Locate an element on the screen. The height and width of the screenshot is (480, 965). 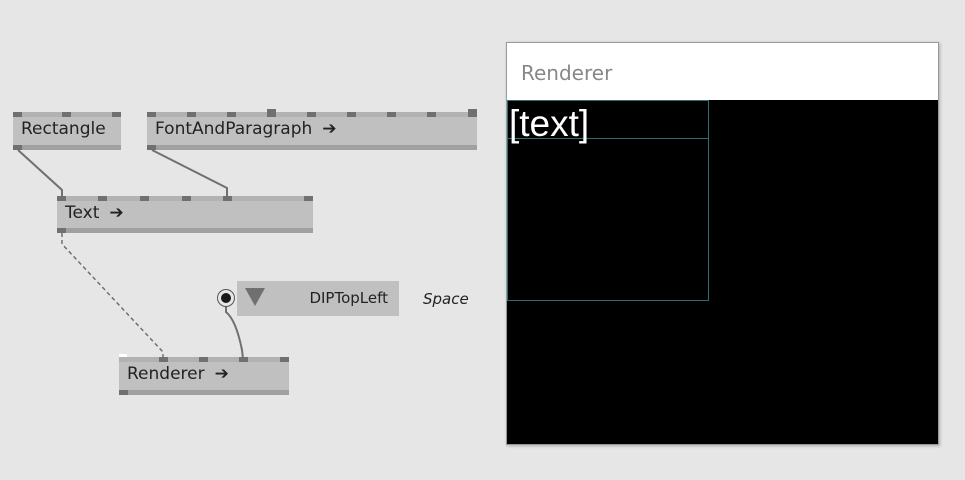
node-font-and-paragraph: FontAndParagraph ➔ is located at coordinates (312, 129).